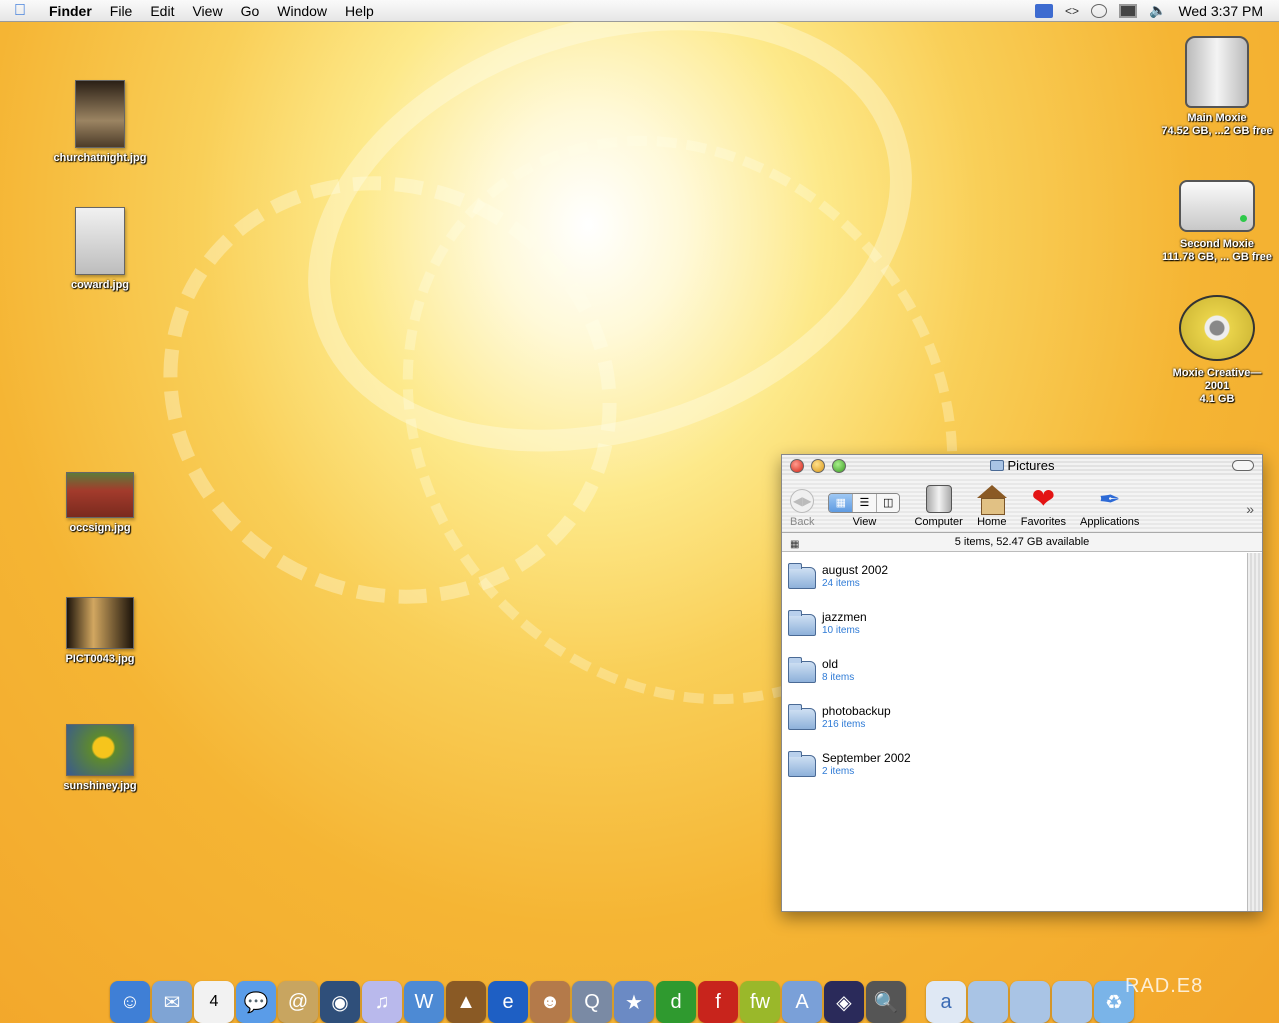 Image resolution: width=1279 pixels, height=1023 pixels. I want to click on home-icon, so click(991, 500).